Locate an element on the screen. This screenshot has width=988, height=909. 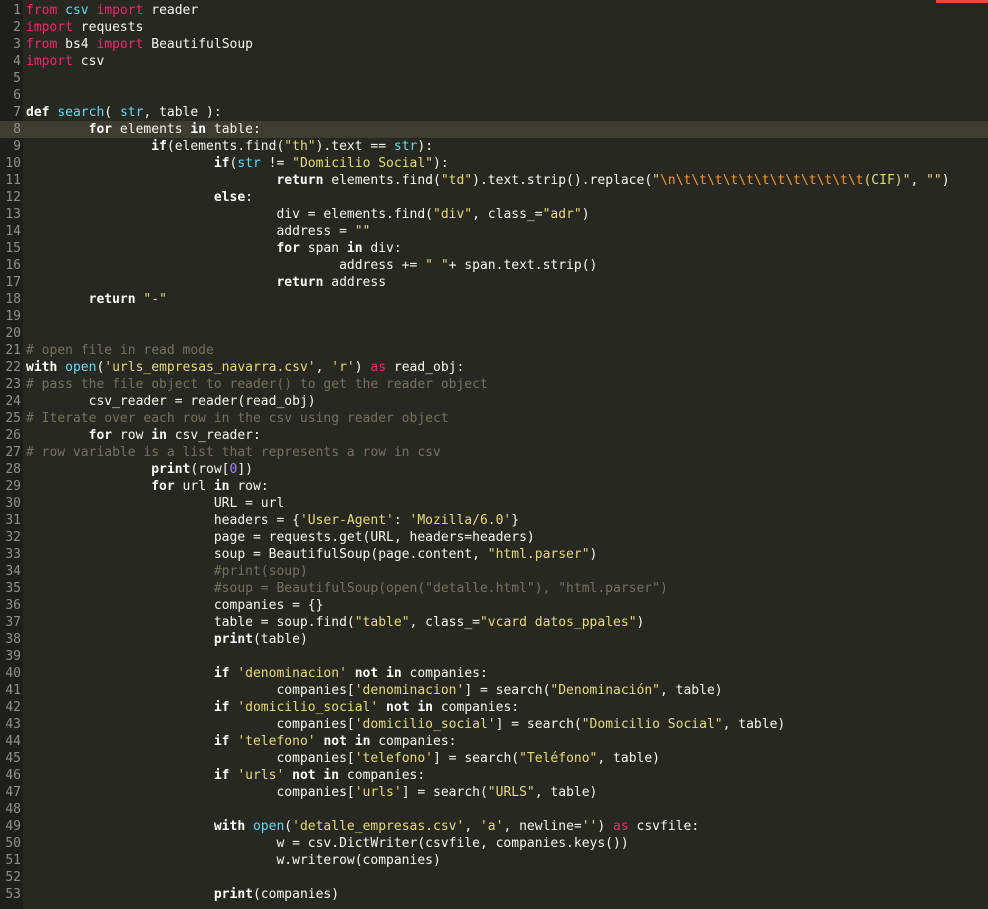
line-text: import requests is located at coordinates (84, 27).